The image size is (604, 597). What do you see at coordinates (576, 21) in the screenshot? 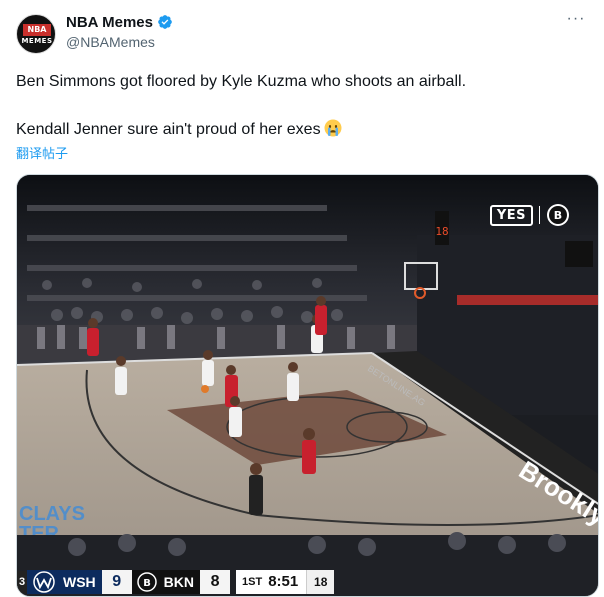
I see `more-horizontal-icon: ···` at bounding box center [576, 21].